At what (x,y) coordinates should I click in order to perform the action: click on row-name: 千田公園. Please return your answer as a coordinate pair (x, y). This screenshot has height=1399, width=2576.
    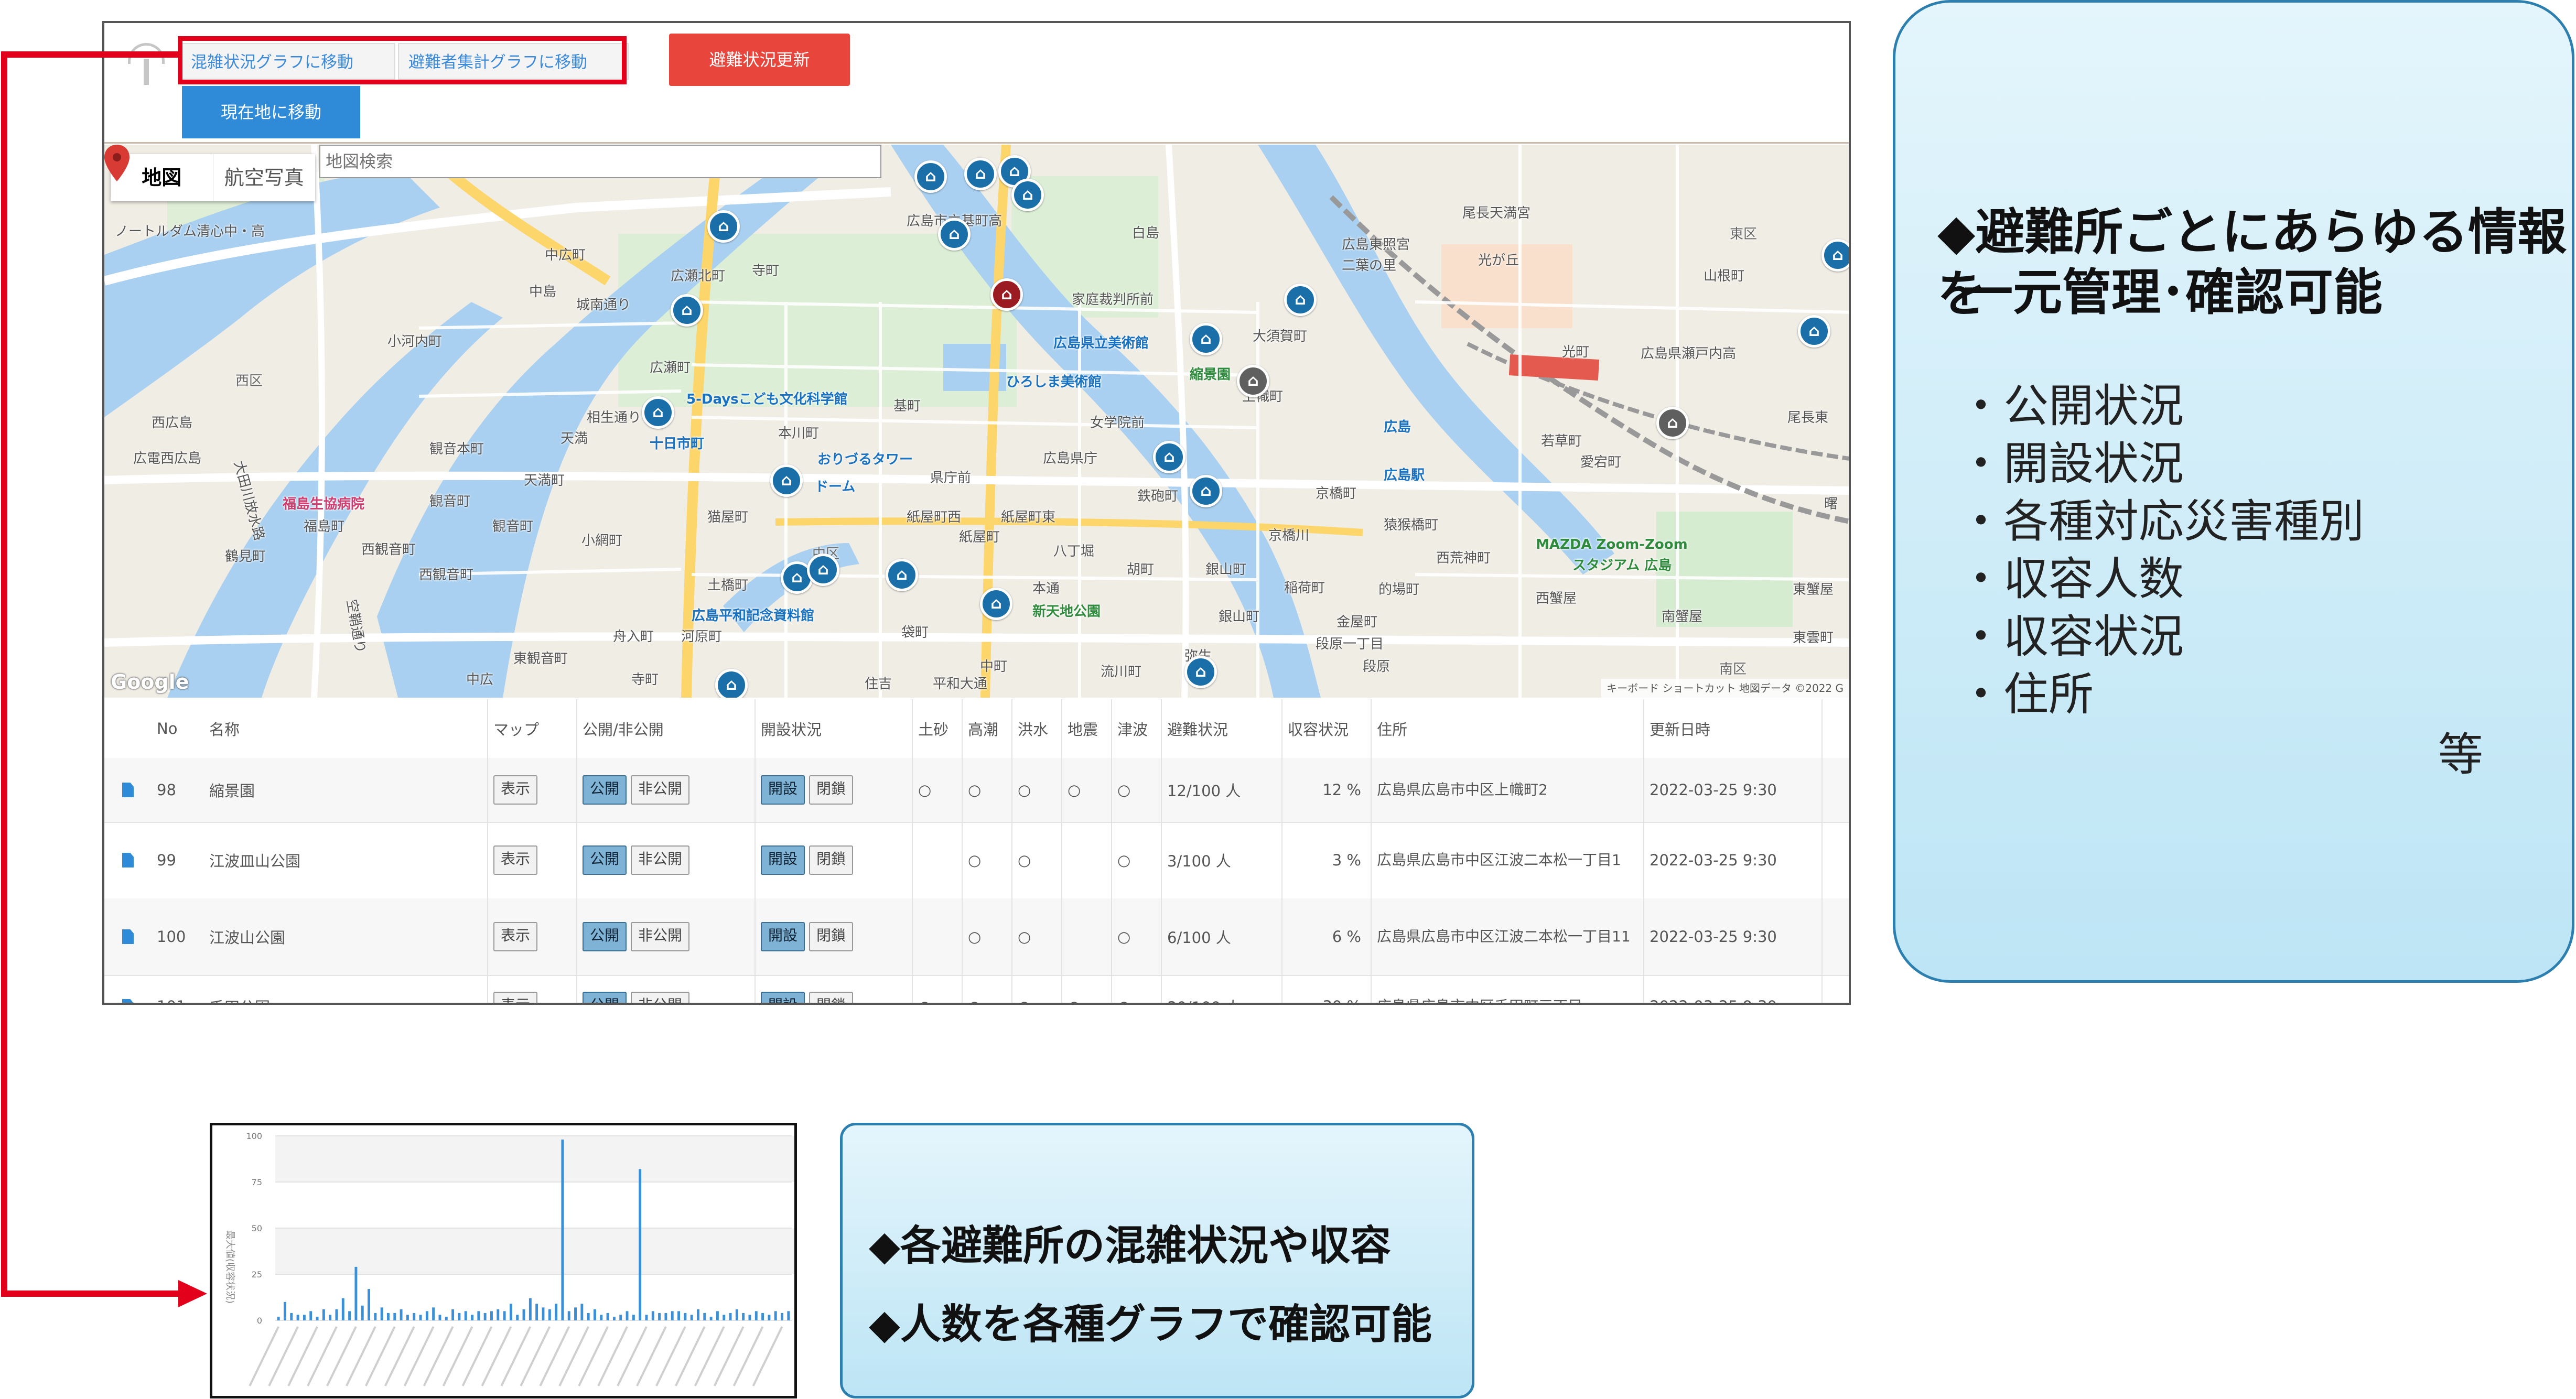
    Looking at the image, I should click on (345, 989).